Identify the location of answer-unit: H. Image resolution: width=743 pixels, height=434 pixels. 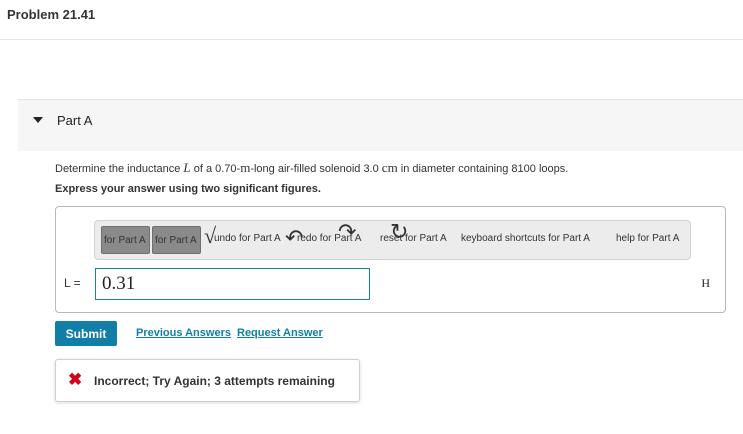
(705, 283).